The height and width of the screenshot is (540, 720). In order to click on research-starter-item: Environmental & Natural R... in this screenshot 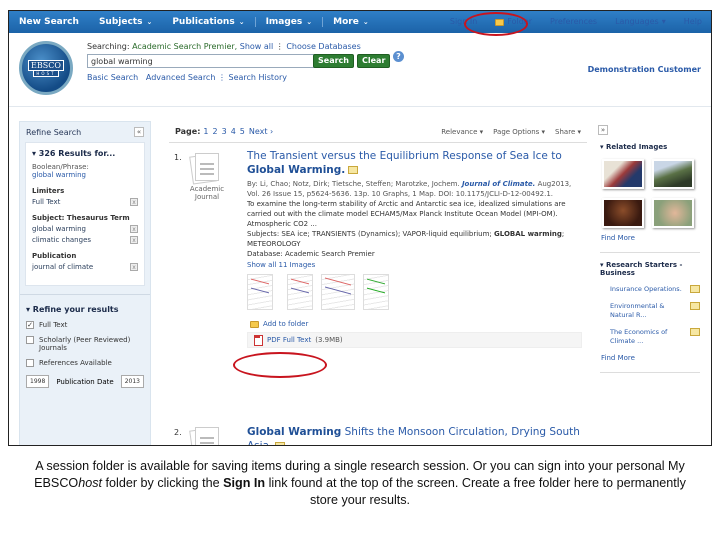, I will do `click(655, 311)`.